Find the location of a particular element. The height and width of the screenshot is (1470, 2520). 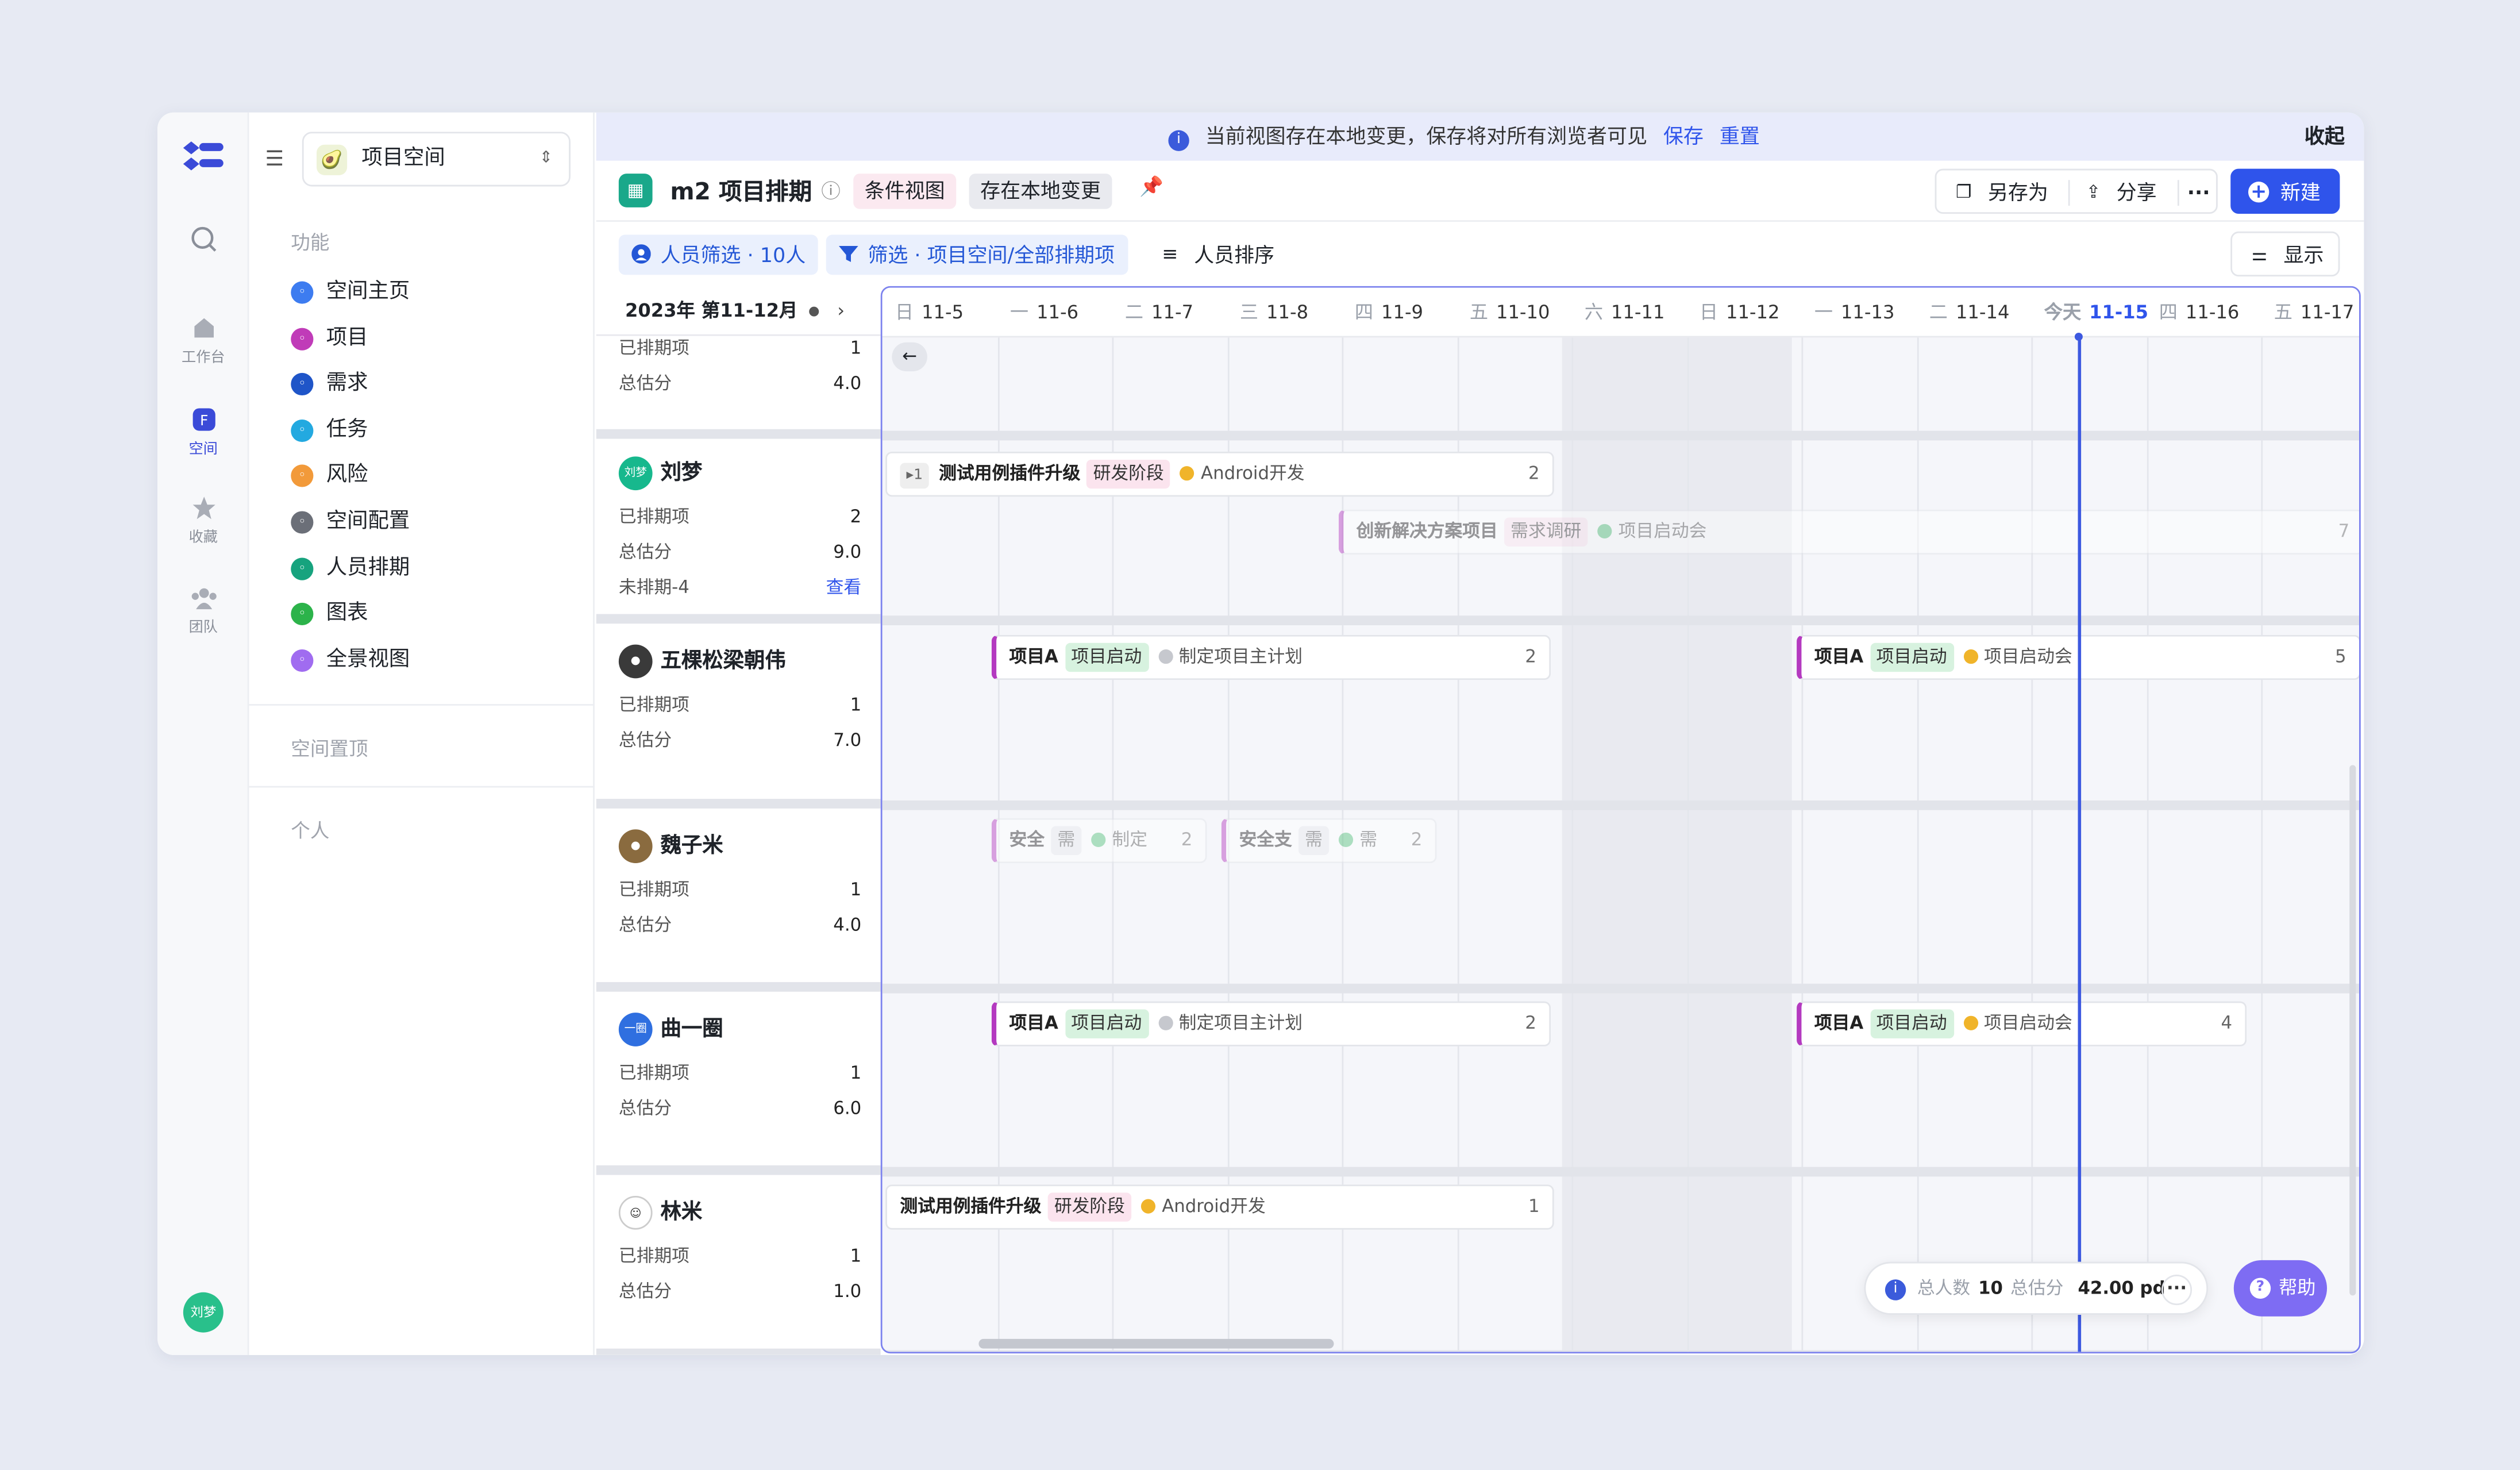

total-score: 总估分 6.0 is located at coordinates (740, 1108).